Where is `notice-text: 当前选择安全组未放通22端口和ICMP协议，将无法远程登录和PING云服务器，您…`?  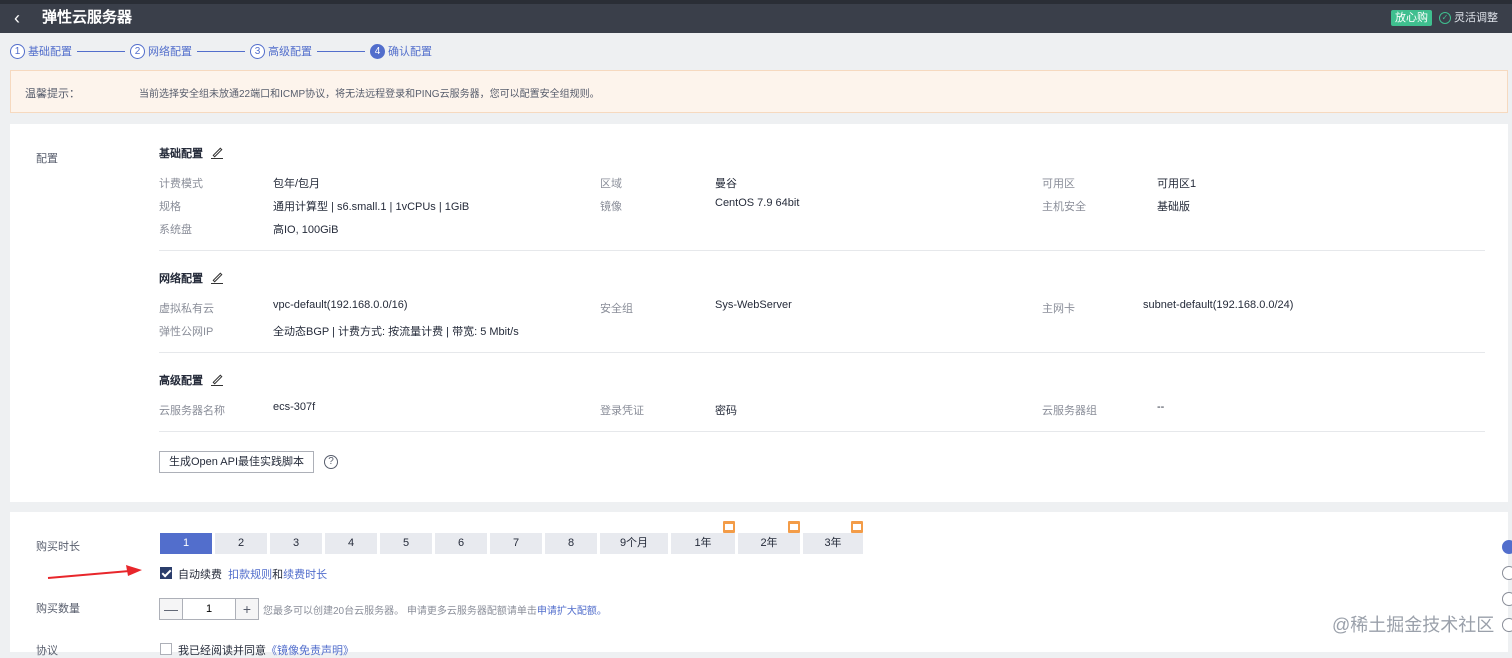
notice-text: 当前选择安全组未放通22端口和ICMP协议，将无法远程登录和PING云服务器，您… is located at coordinates (369, 94).